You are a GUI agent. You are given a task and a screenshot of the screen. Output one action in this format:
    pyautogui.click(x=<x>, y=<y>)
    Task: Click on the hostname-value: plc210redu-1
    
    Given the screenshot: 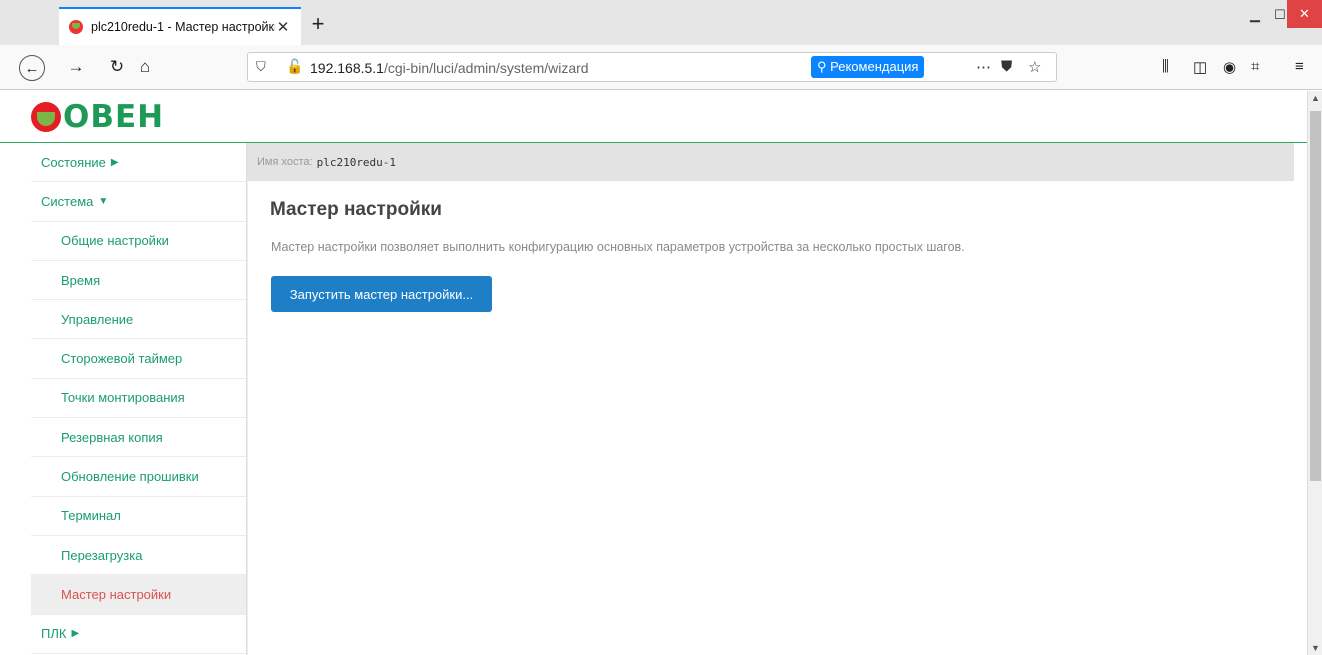 What is the action you would take?
    pyautogui.click(x=356, y=162)
    